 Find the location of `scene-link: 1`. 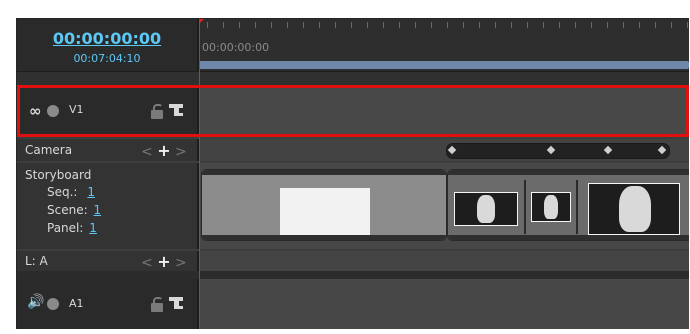

scene-link: 1 is located at coordinates (97, 210).